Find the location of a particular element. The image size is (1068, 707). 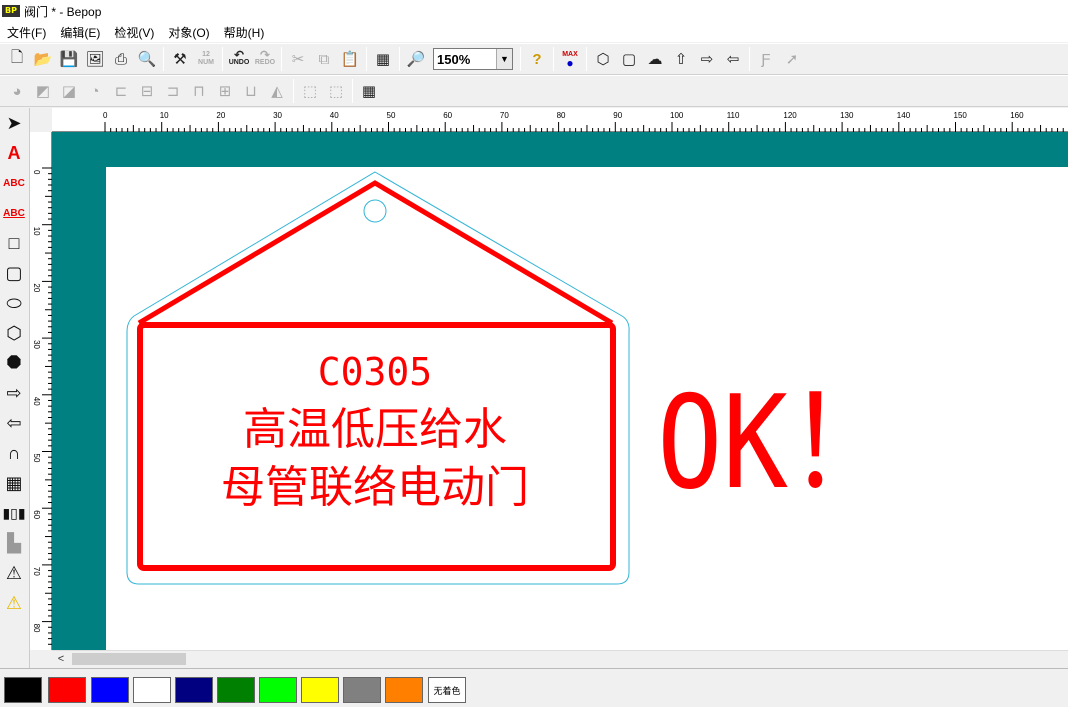

menu-object: 对象(O) is located at coordinates (188, 32).